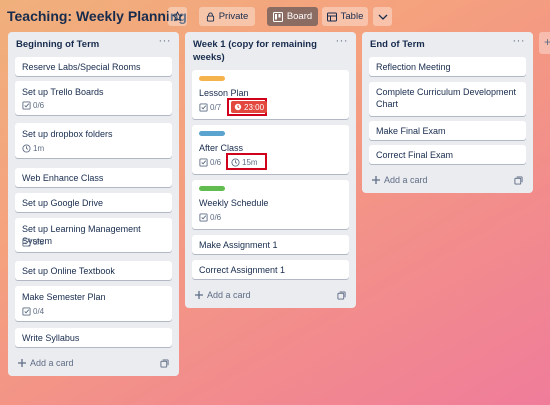 This screenshot has height=405, width=550. What do you see at coordinates (33, 242) in the screenshot?
I see `checklist-badge: 0/3` at bounding box center [33, 242].